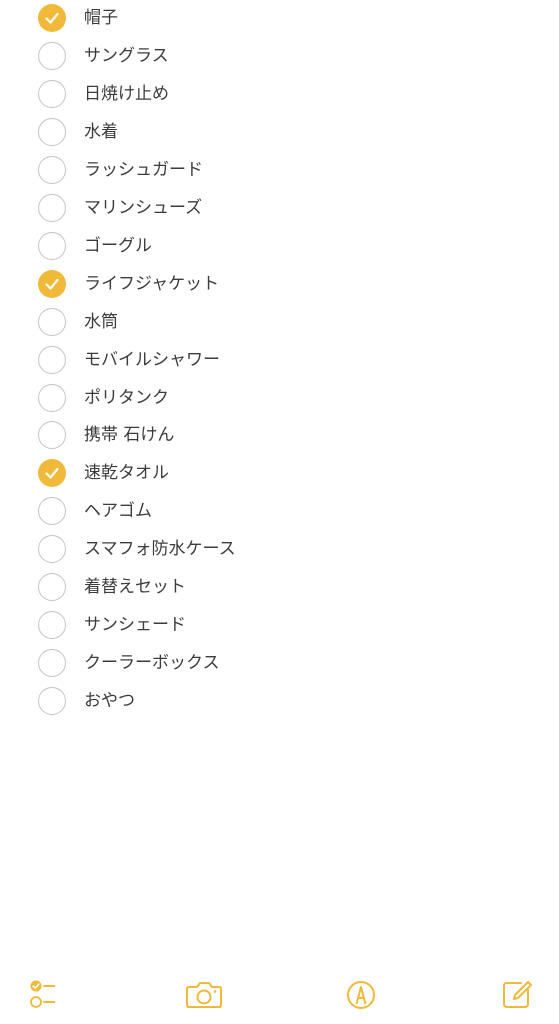  I want to click on checklist-item-label: サングラス, so click(126, 56).